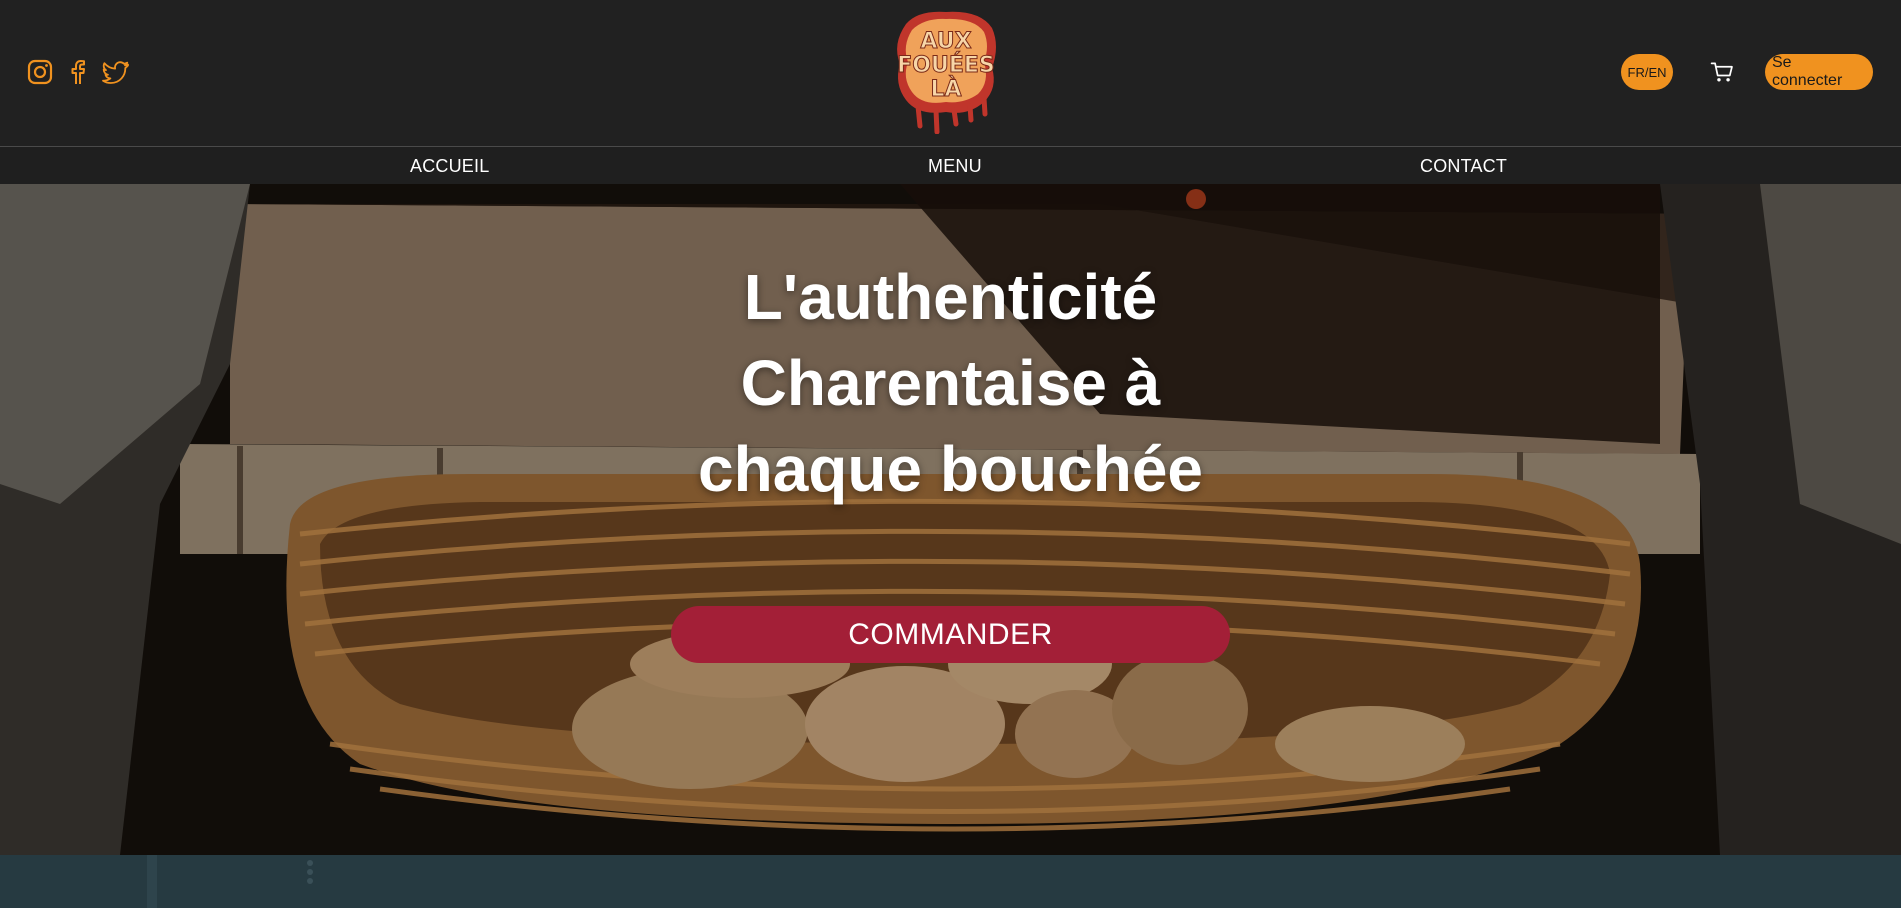  I want to click on login-button: Se connecter, so click(1819, 72).